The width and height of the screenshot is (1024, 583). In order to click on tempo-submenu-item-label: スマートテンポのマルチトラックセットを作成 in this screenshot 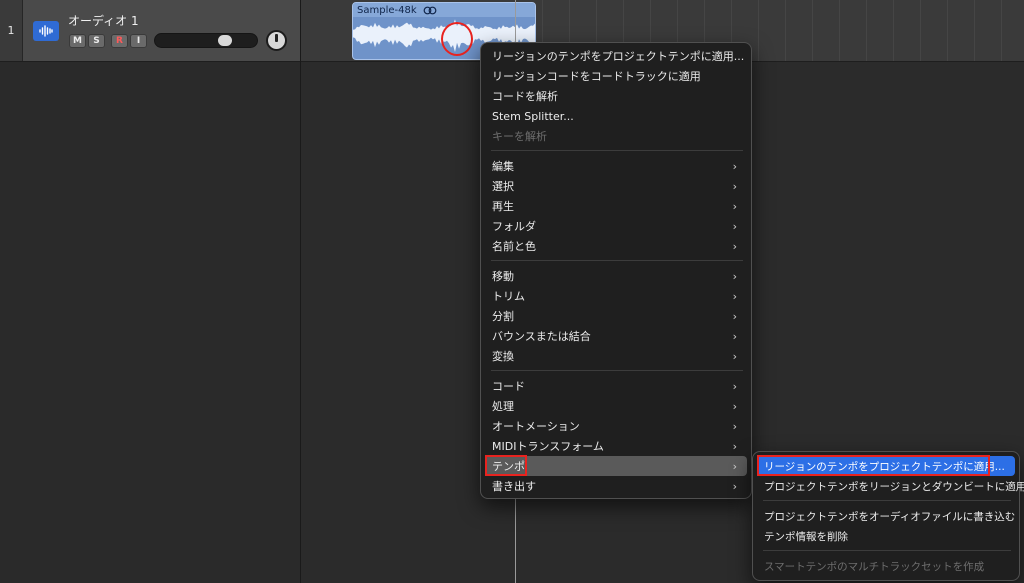, I will do `click(874, 566)`.